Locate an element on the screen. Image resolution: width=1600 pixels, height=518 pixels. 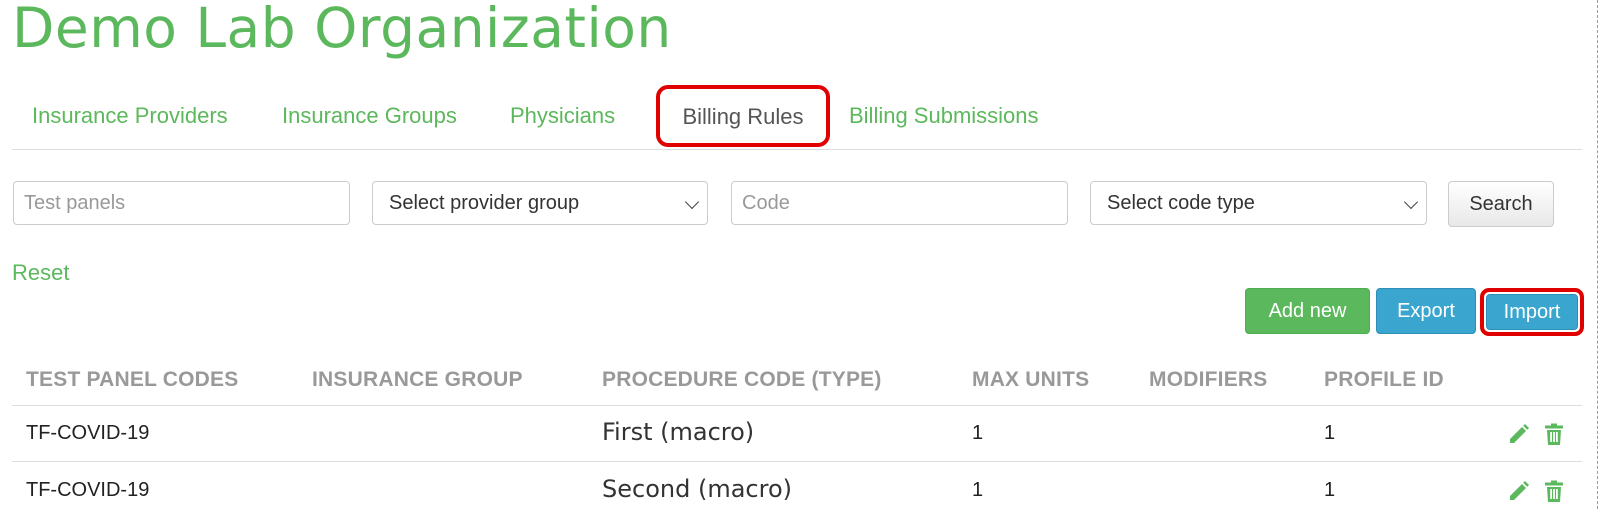
cell-procedure-code: Second (macro) is located at coordinates (697, 489).